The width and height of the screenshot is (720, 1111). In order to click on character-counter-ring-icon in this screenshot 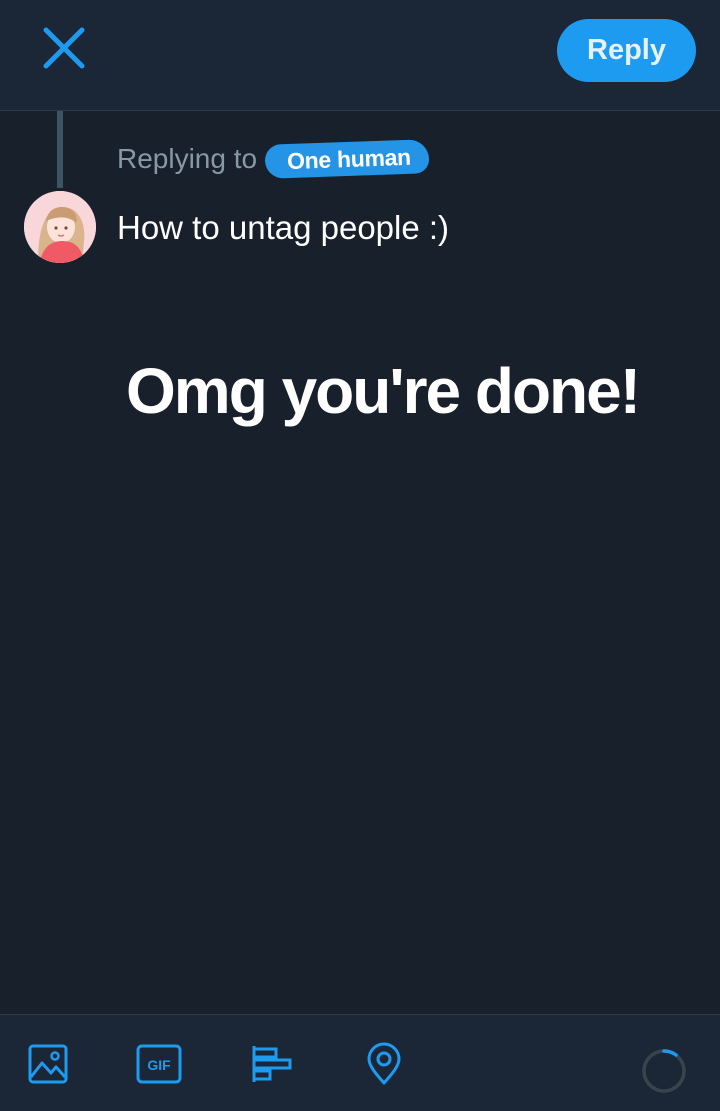, I will do `click(664, 1071)`.